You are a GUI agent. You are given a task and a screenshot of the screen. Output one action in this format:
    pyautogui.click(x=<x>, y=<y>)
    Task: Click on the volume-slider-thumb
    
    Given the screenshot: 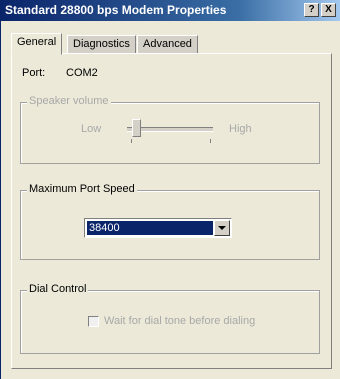 What is the action you would take?
    pyautogui.click(x=136, y=128)
    